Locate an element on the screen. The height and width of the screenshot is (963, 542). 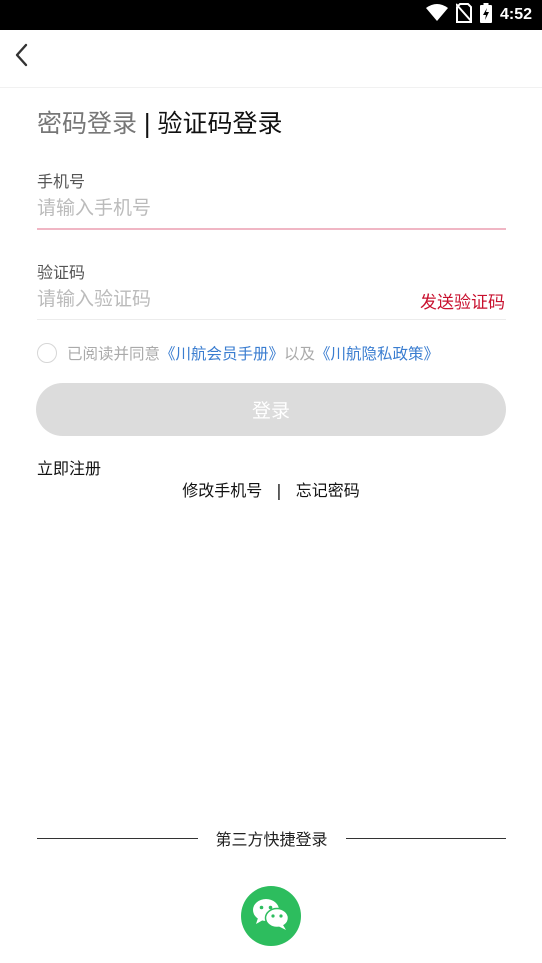
login-button: 登录 is located at coordinates (271, 409).